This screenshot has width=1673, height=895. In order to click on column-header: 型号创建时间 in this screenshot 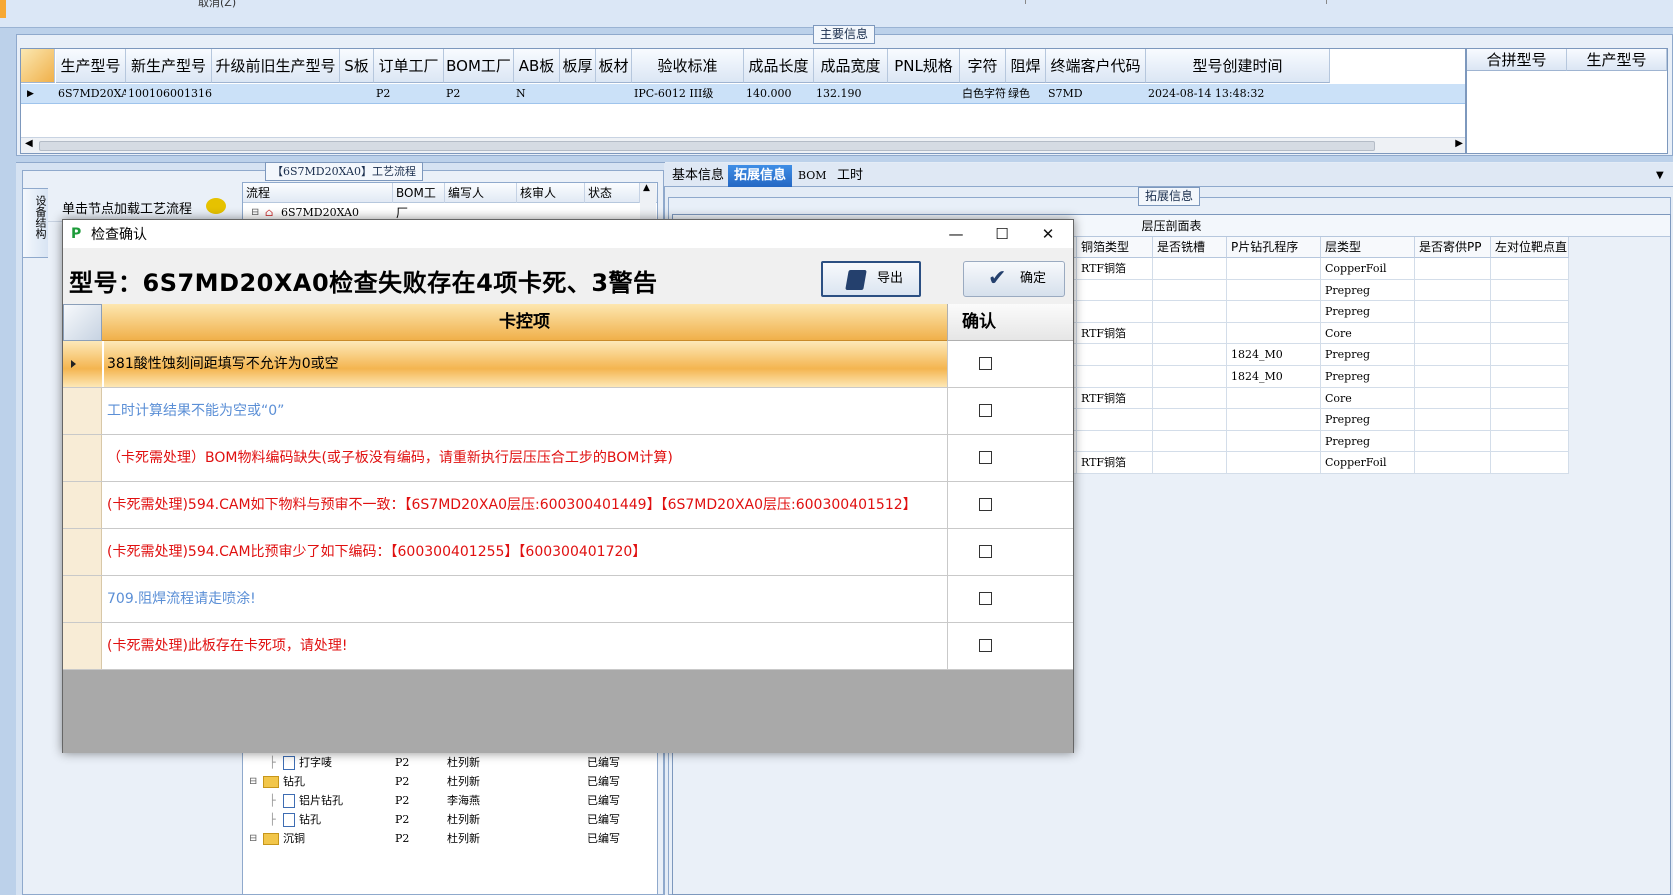, I will do `click(1238, 66)`.